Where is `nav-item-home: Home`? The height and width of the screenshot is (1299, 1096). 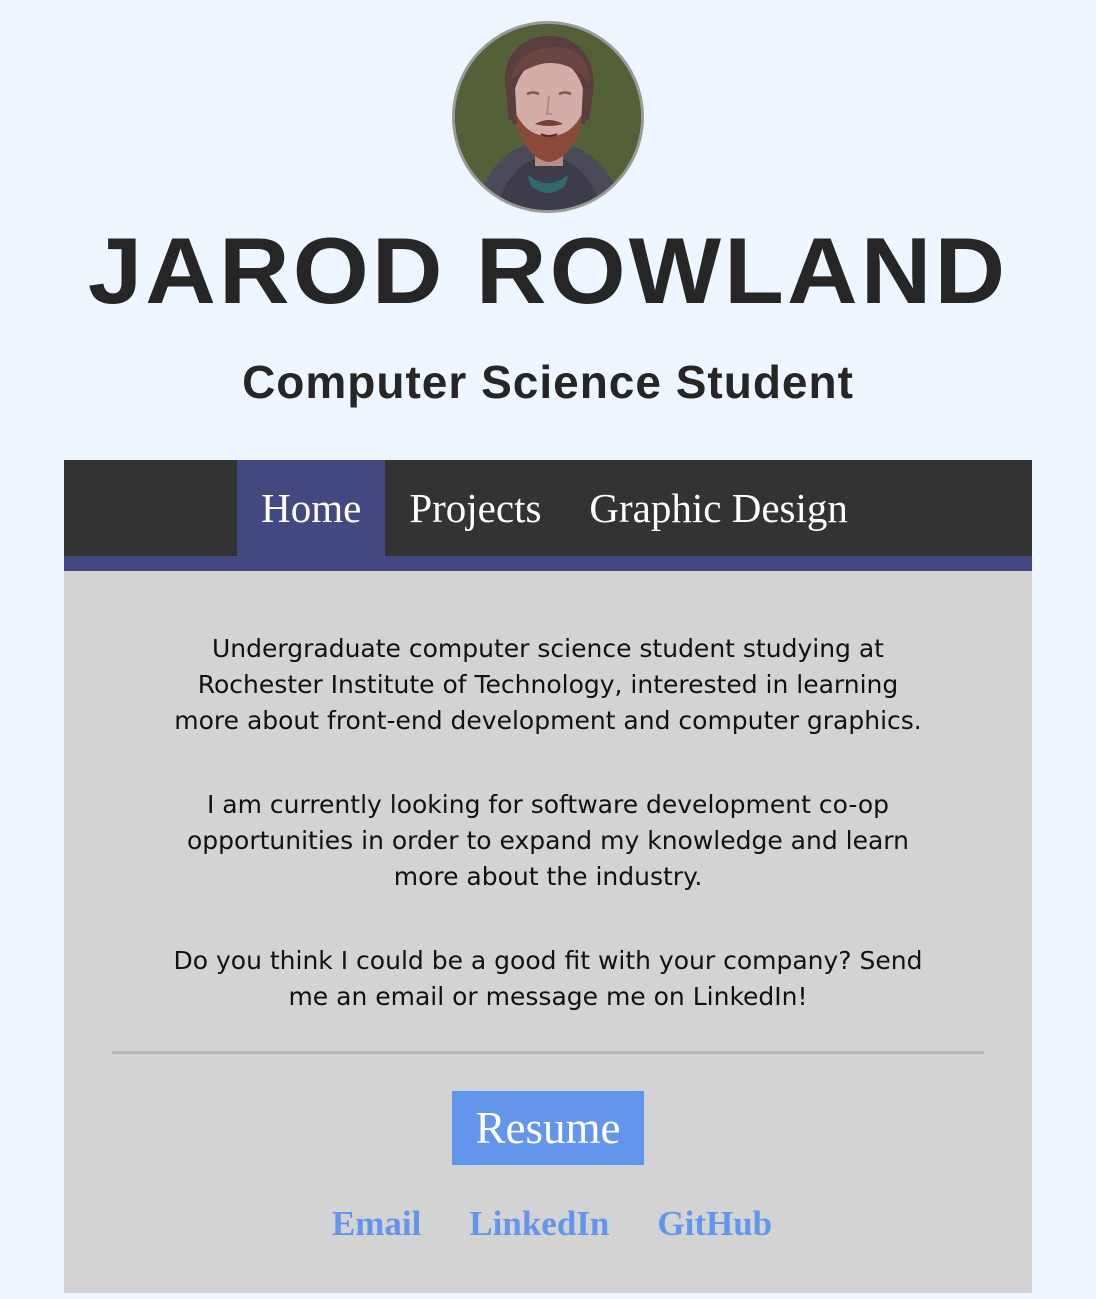 nav-item-home: Home is located at coordinates (311, 508).